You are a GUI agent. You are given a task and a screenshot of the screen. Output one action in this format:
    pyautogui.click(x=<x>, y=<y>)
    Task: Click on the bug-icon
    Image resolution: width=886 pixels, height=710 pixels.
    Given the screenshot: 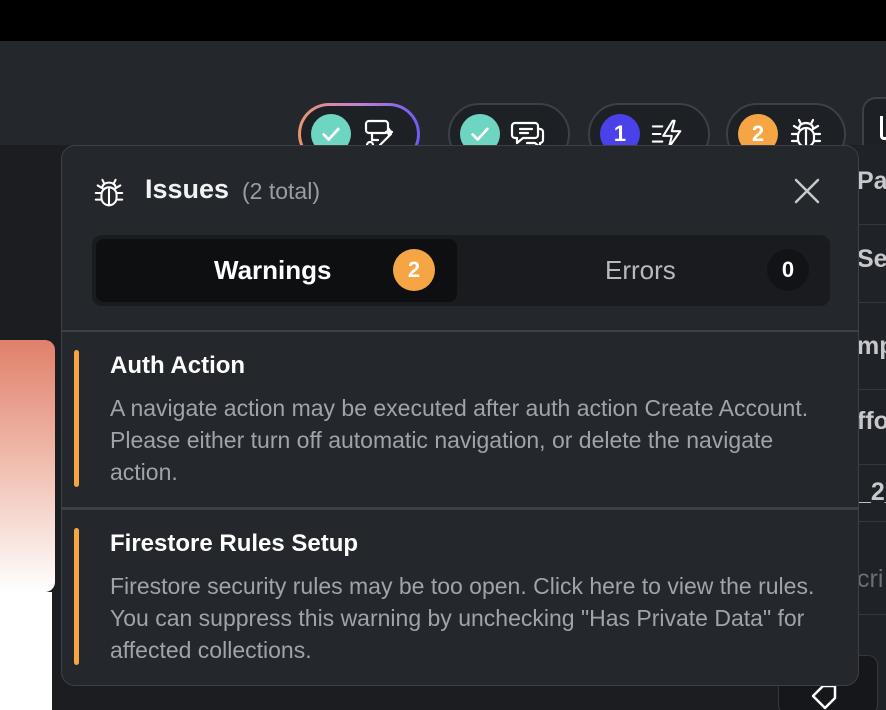 What is the action you would take?
    pyautogui.click(x=109, y=195)
    